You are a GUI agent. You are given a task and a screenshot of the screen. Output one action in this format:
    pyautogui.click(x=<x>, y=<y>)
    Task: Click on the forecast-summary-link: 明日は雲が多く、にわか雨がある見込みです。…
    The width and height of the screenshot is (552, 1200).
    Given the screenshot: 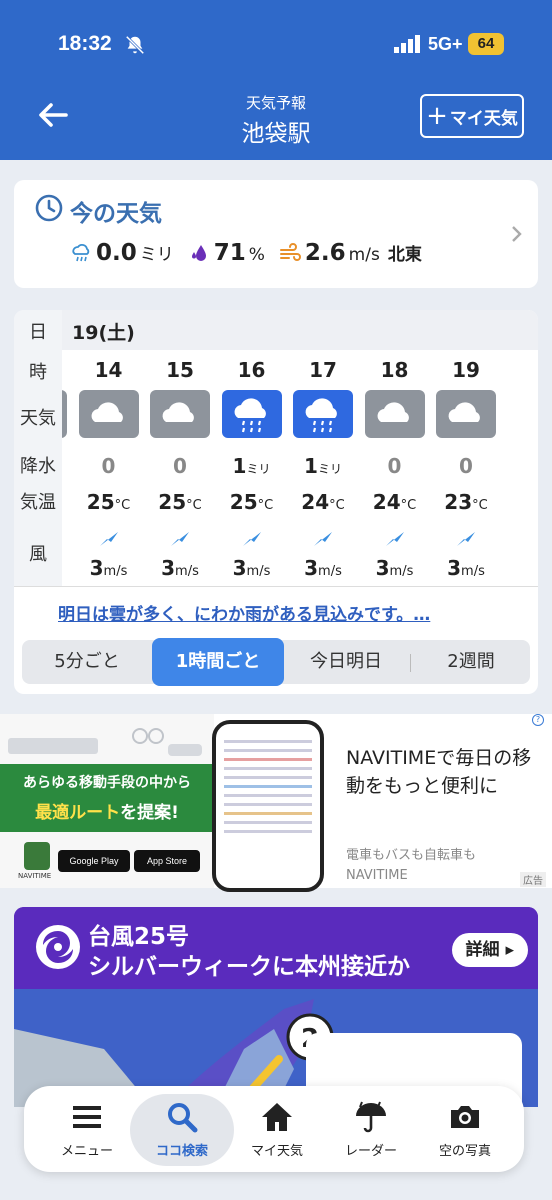 What is the action you would take?
    pyautogui.click(x=244, y=612)
    